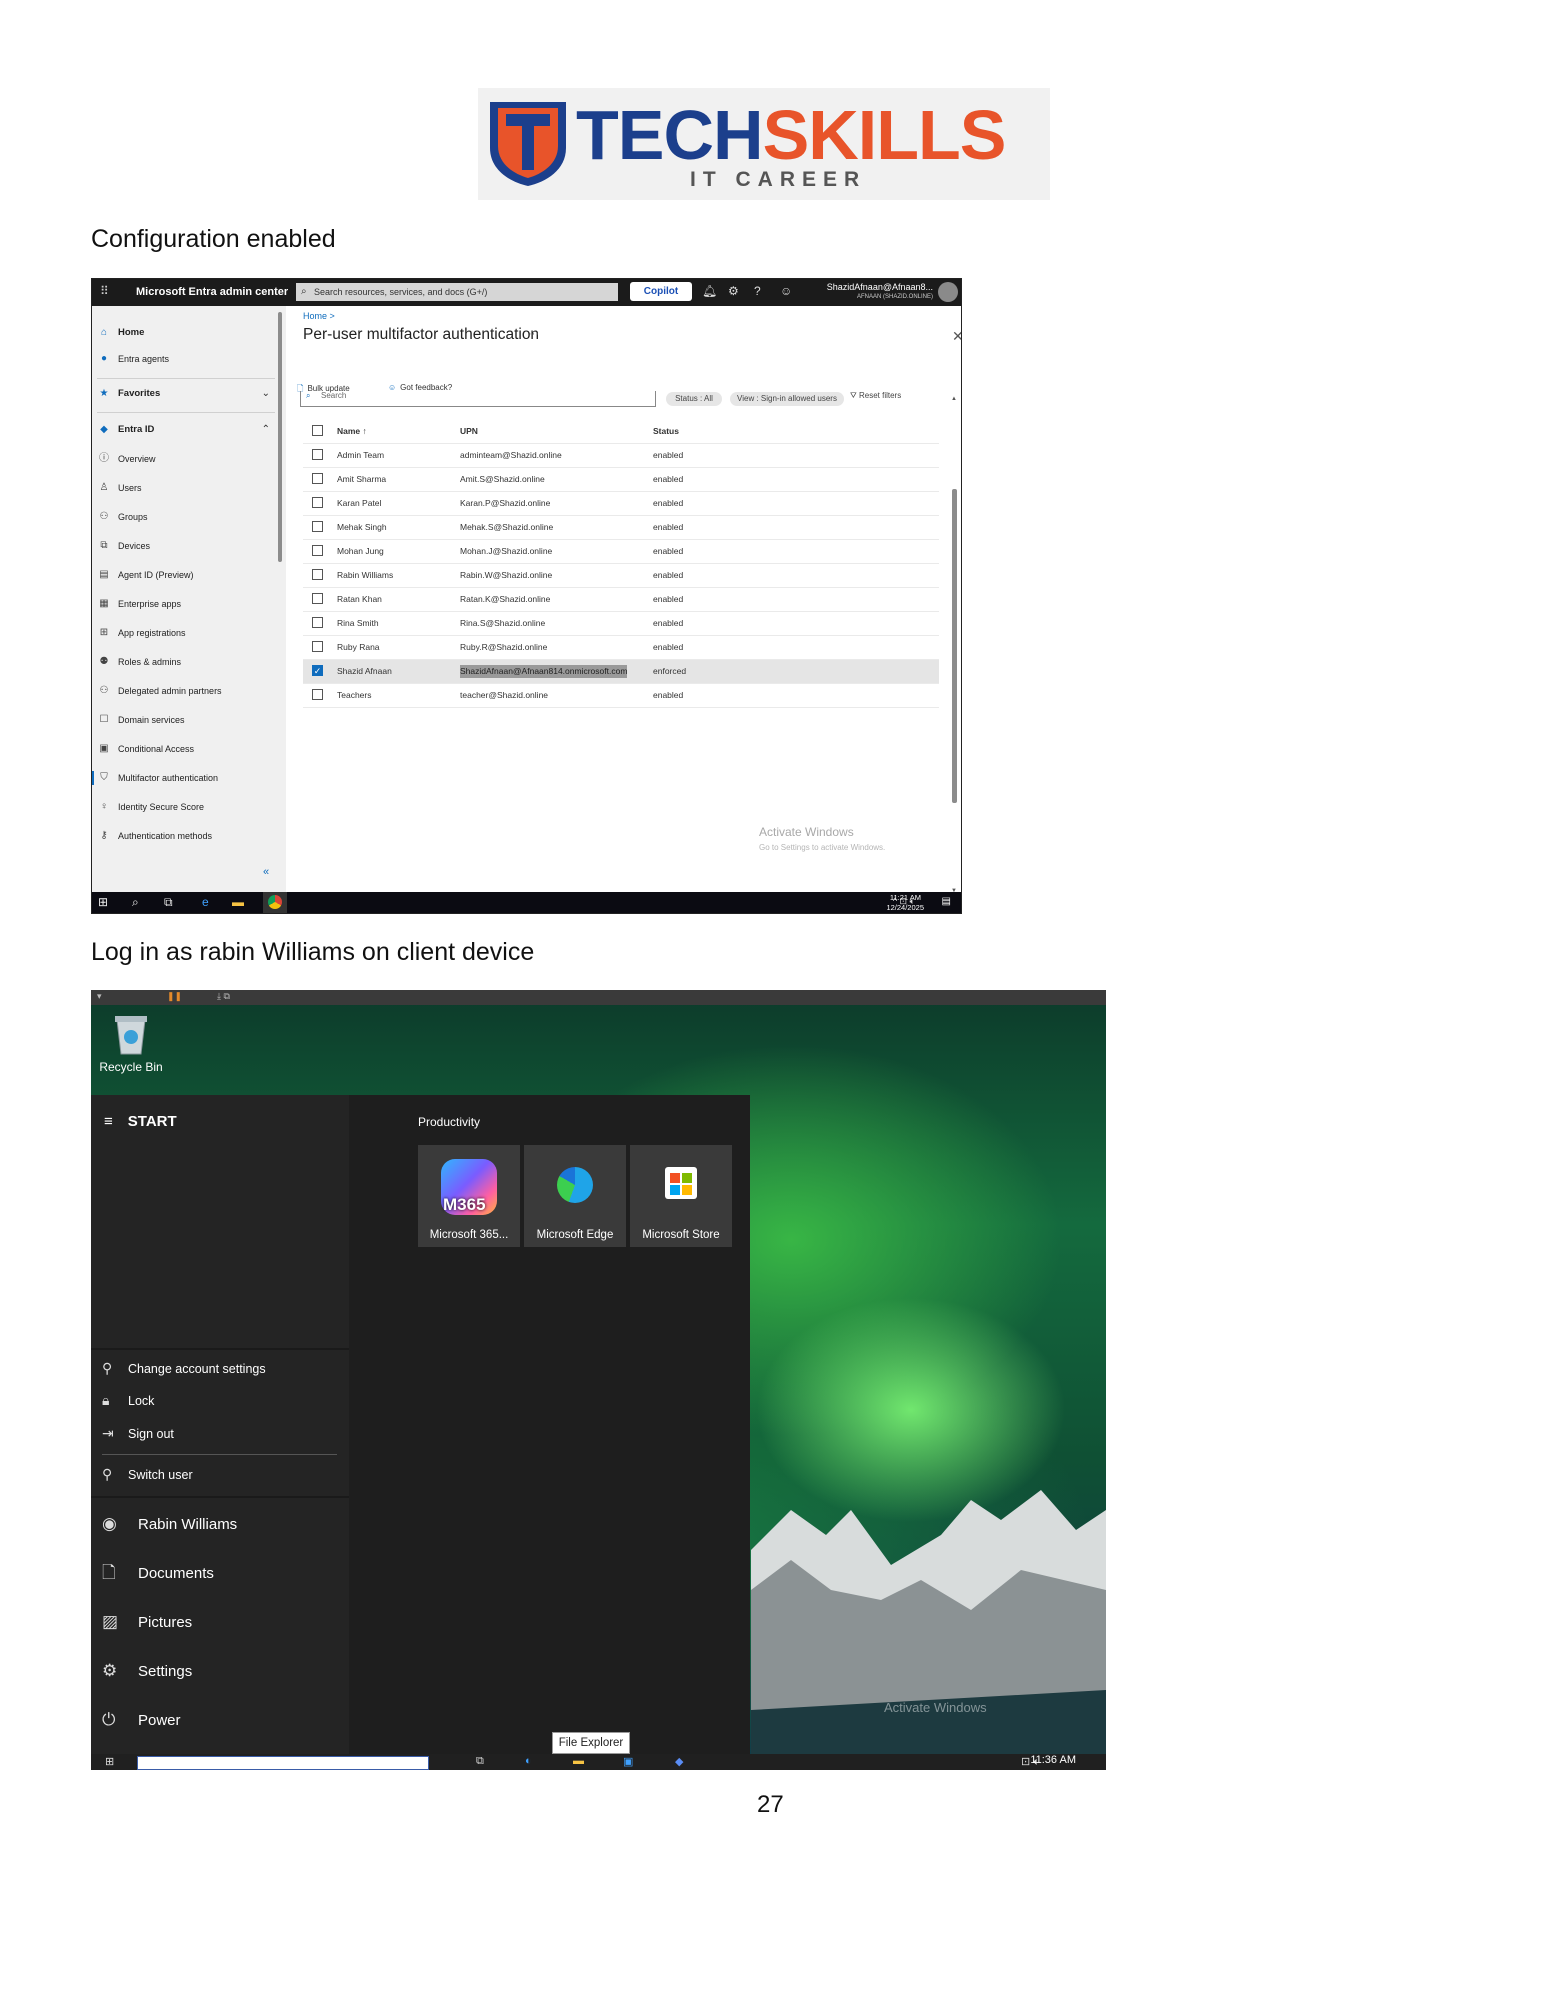 The width and height of the screenshot is (1547, 2002). Describe the element at coordinates (147, 1474) in the screenshot. I see `switch-user-item: ⚲ Switch user` at that location.